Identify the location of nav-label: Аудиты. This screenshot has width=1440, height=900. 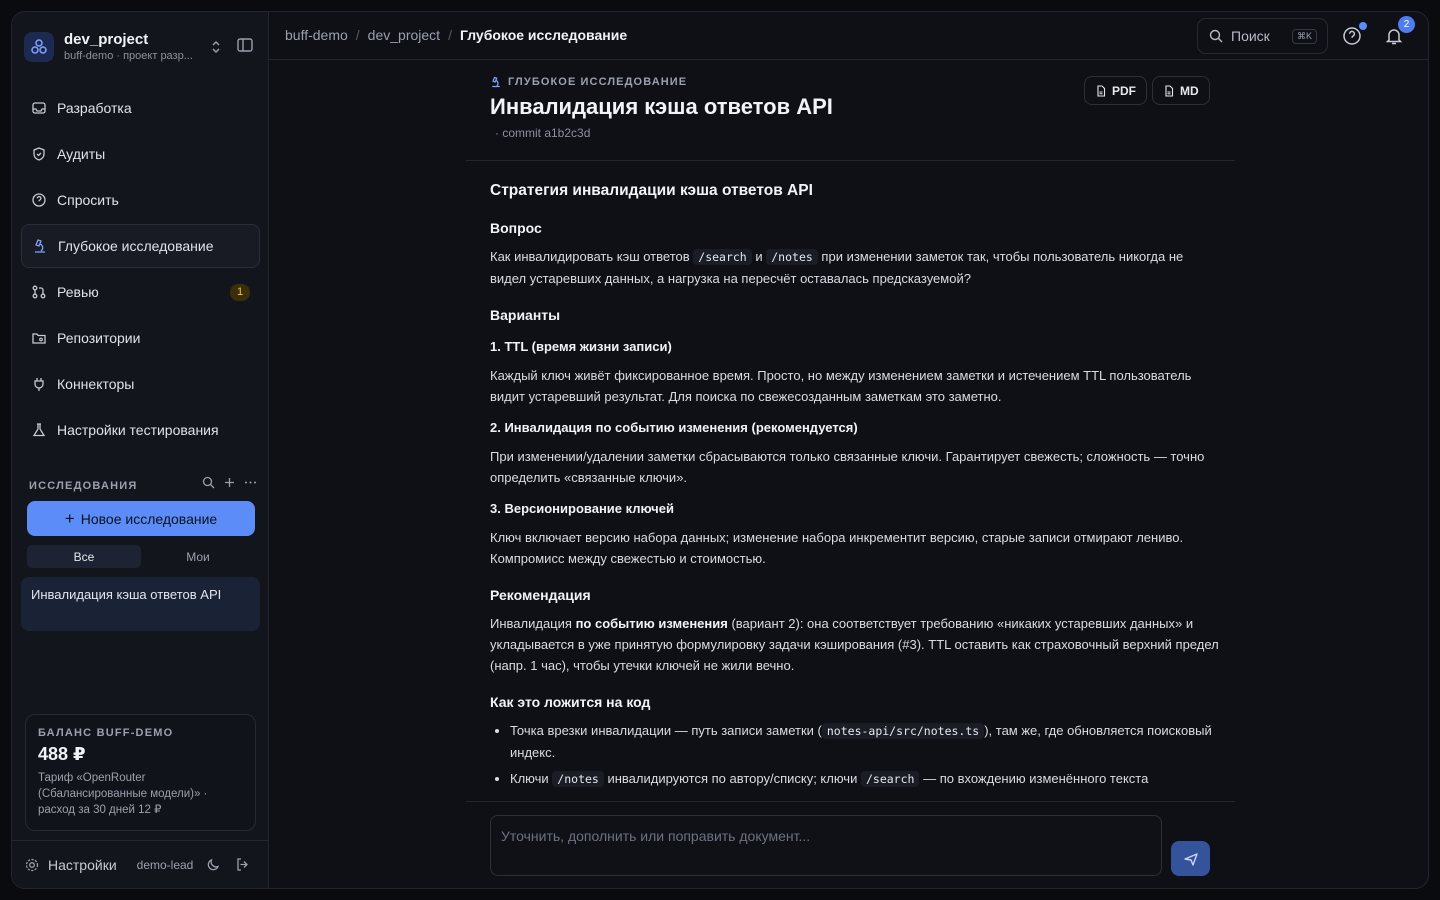
(81, 154).